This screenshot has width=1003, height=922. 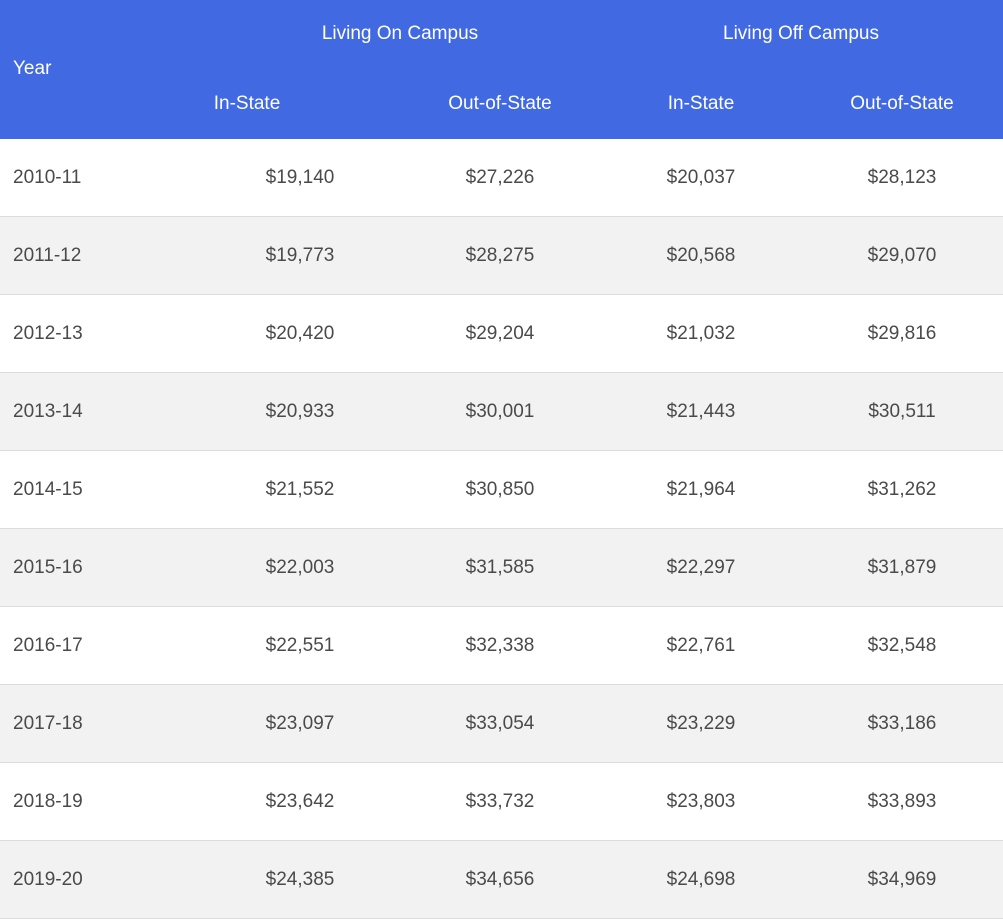 I want to click on cell-year: 2012-13, so click(x=48, y=333).